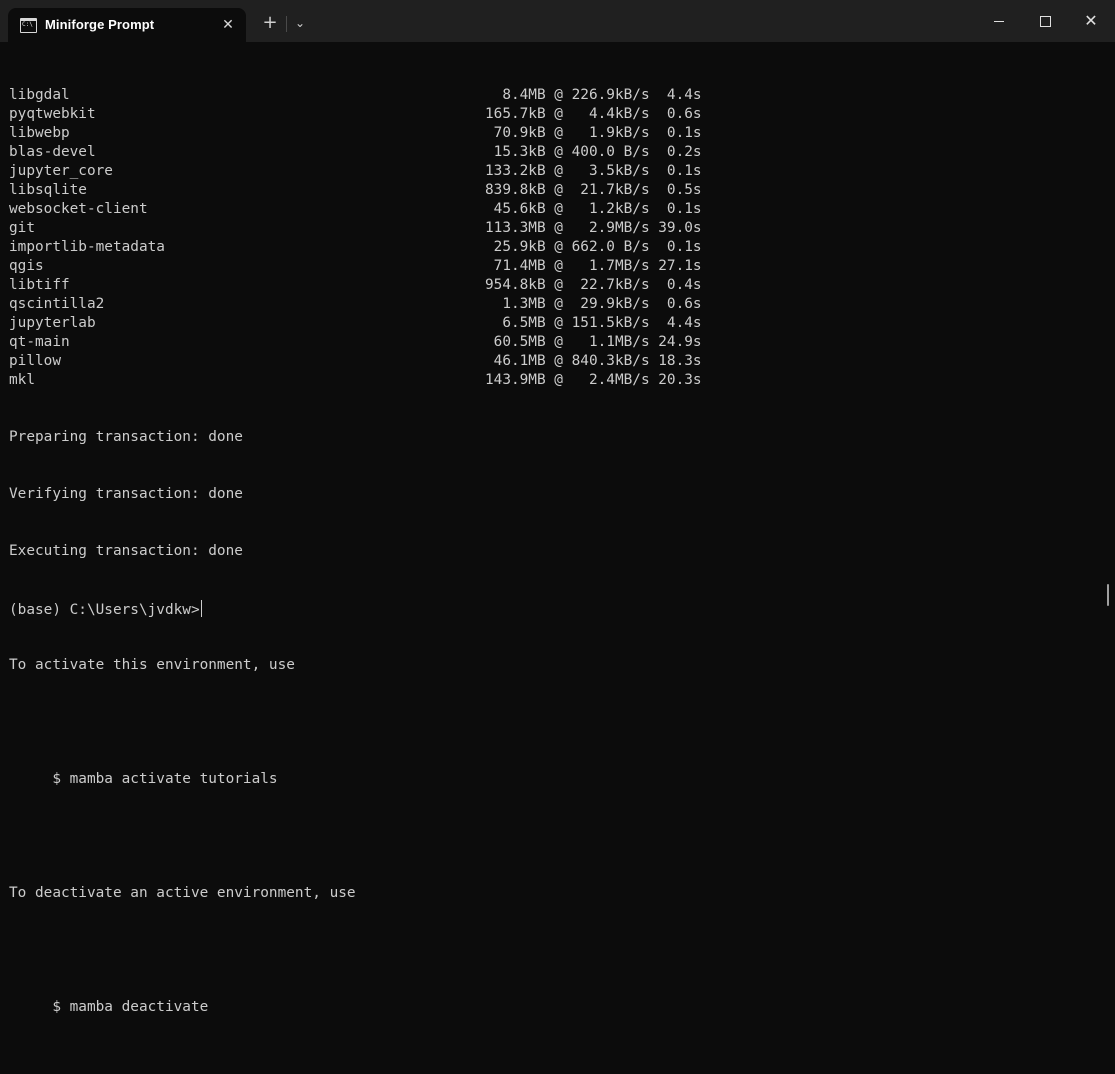 The width and height of the screenshot is (1115, 1074). What do you see at coordinates (557, 21) in the screenshot?
I see `title-bar: C:\ Miniforge Prompt ✕ + ⌄ ✕` at bounding box center [557, 21].